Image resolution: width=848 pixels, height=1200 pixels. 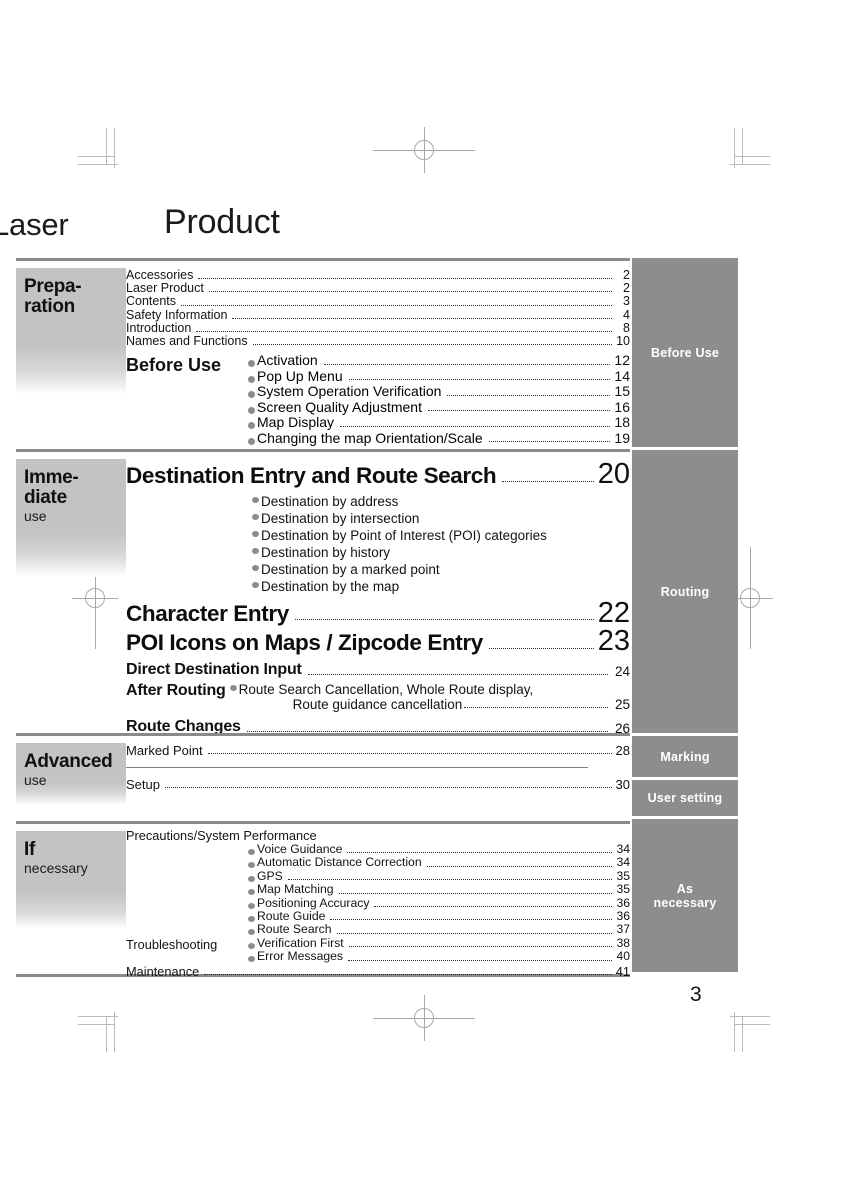 I want to click on entry-page: 35, so click(x=623, y=875).